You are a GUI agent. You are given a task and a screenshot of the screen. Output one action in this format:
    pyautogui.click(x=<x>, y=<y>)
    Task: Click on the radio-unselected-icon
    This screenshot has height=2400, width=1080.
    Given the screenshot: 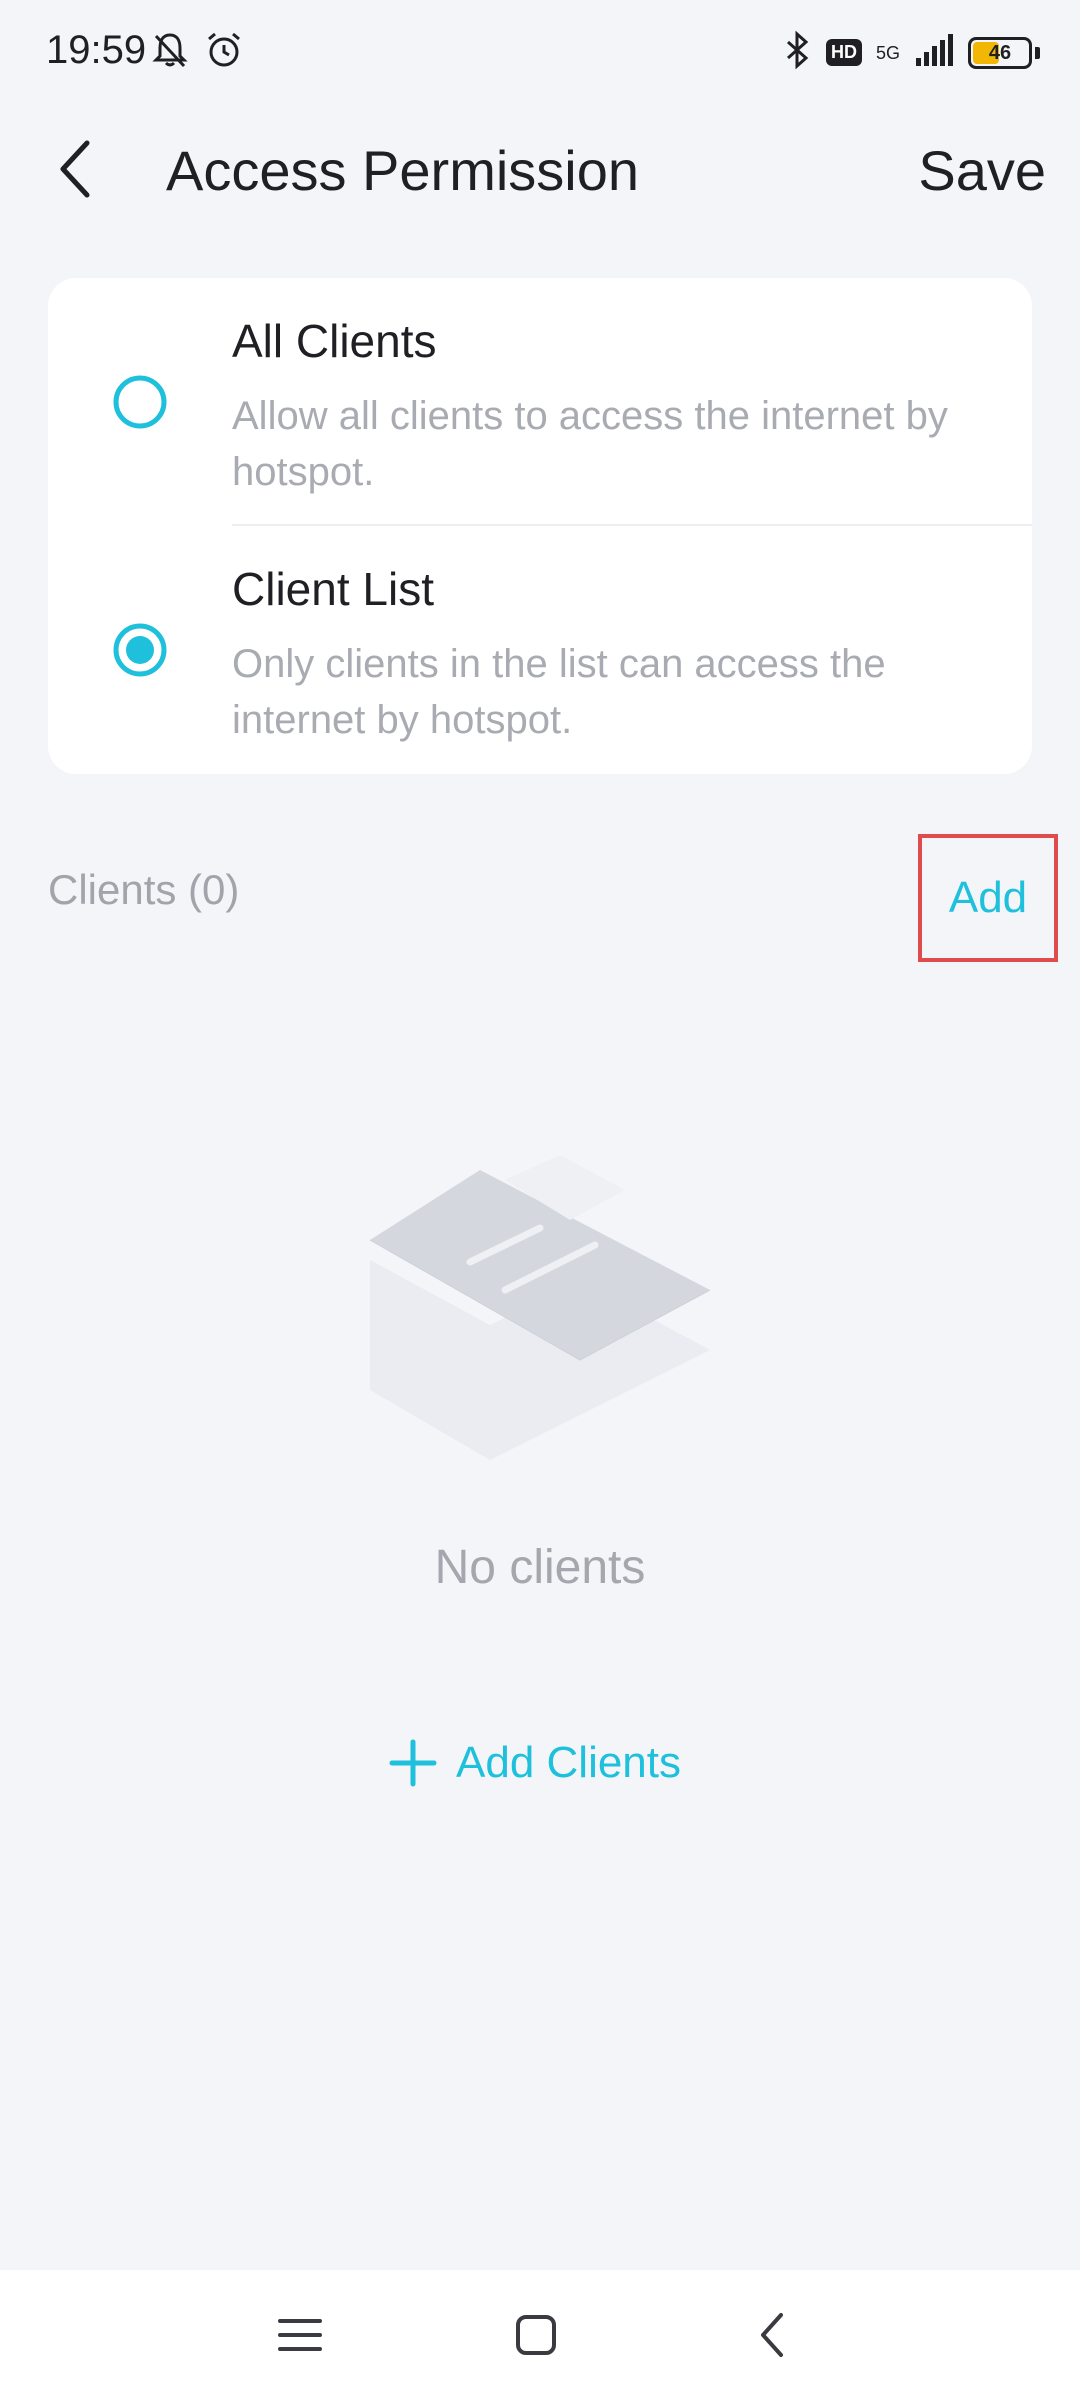 What is the action you would take?
    pyautogui.click(x=140, y=402)
    